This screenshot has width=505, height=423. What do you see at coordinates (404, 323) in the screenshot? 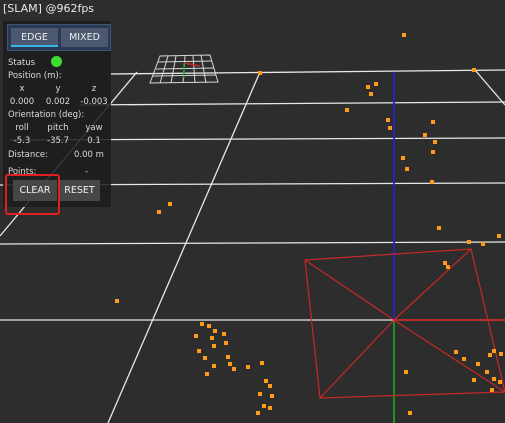
I see `camera-frustum` at bounding box center [404, 323].